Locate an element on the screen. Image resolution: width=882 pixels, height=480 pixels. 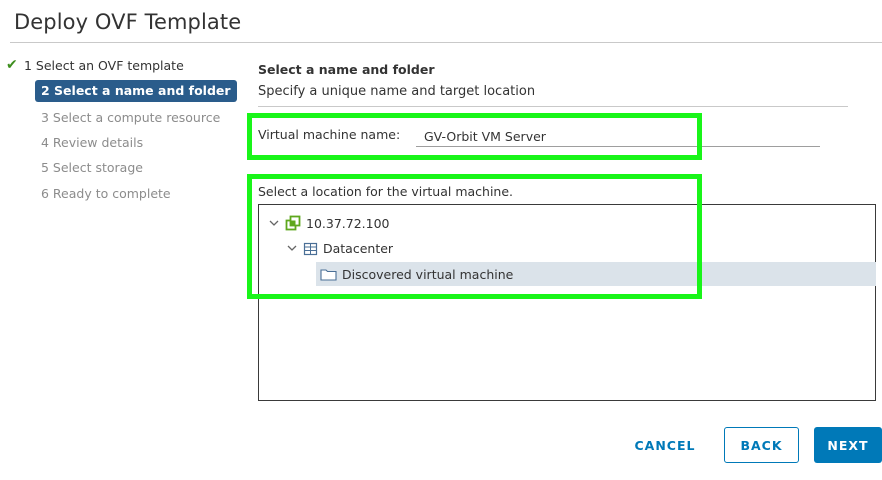
section-title: Select a name and folder is located at coordinates (346, 69).